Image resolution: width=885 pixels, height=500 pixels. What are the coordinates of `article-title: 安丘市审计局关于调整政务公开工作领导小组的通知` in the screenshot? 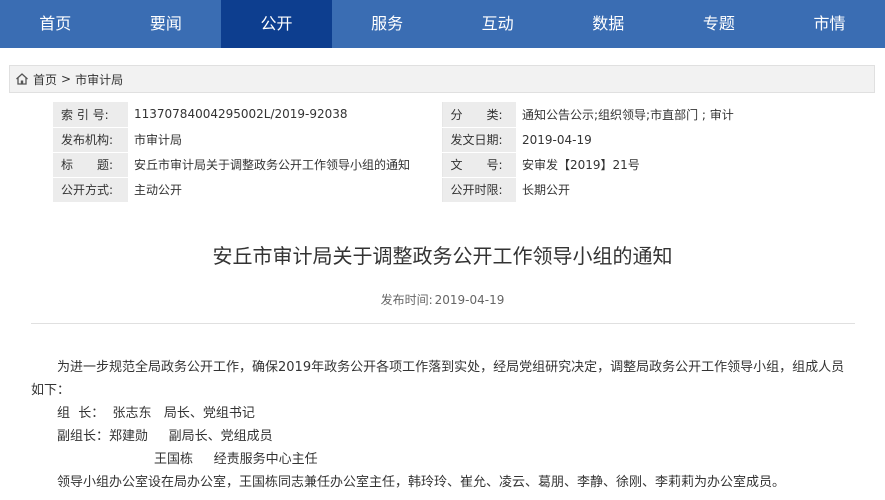 It's located at (442, 256).